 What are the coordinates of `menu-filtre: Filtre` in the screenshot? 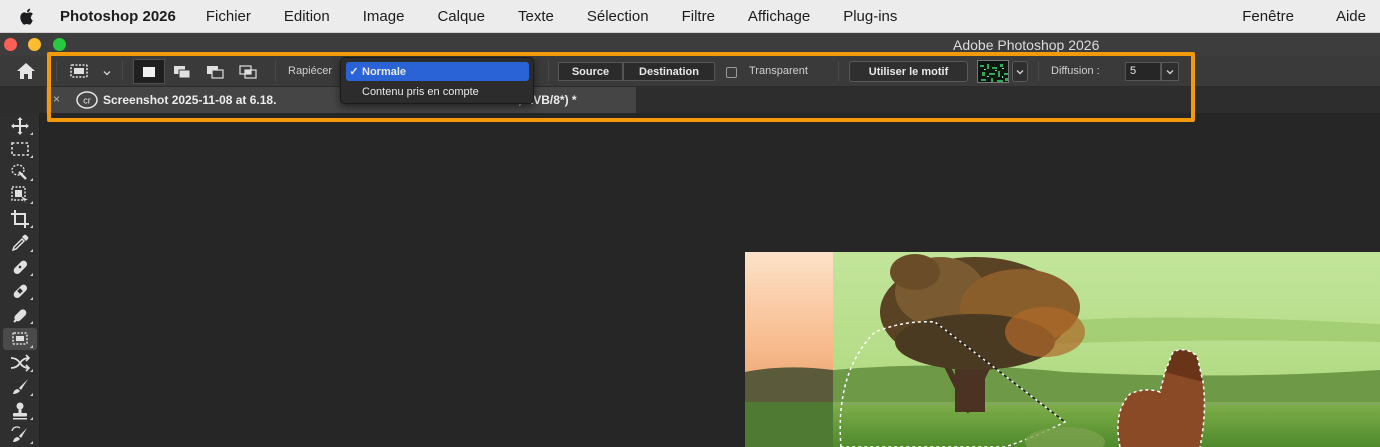 It's located at (698, 16).